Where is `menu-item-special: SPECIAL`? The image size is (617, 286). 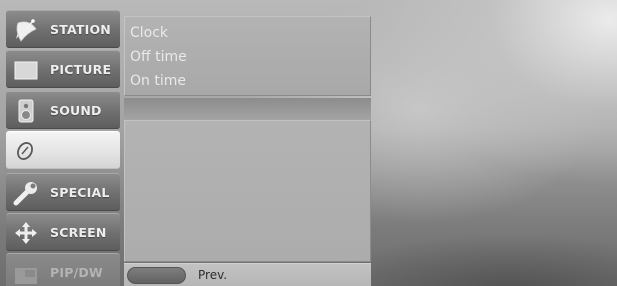 menu-item-special: SPECIAL is located at coordinates (63, 192).